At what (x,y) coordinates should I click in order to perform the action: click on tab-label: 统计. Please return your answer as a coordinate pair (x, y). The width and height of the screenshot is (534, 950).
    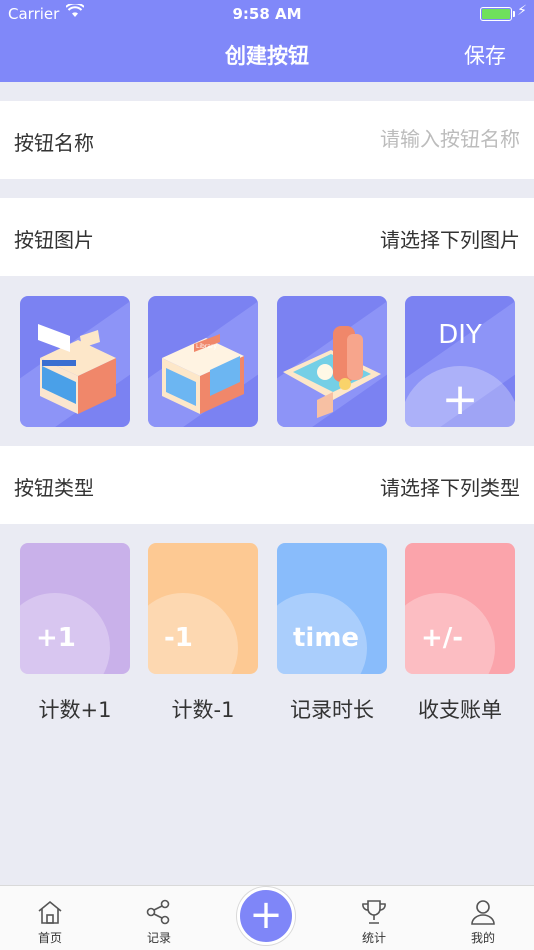
    Looking at the image, I should click on (373, 938).